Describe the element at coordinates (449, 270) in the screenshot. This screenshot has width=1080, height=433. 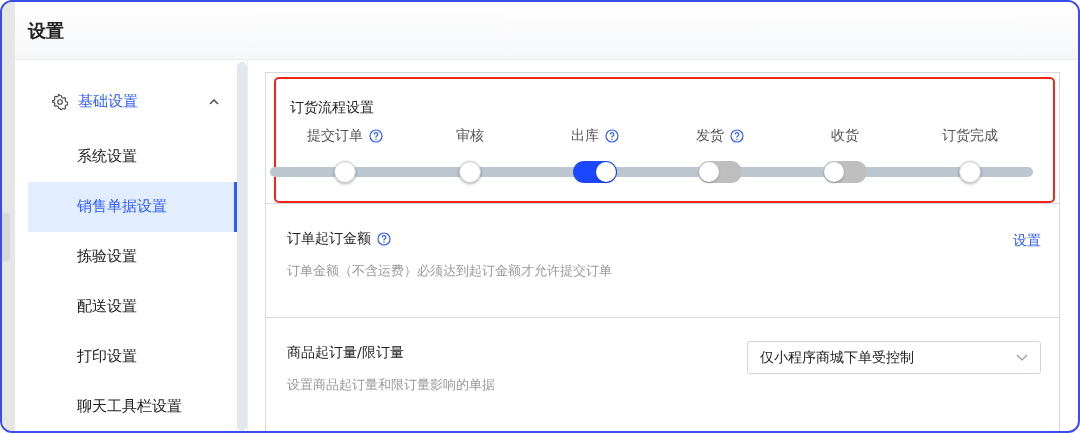
I see `setting-description: 订单金额（不含运费）必须达到起订金额才允许提交订单` at that location.